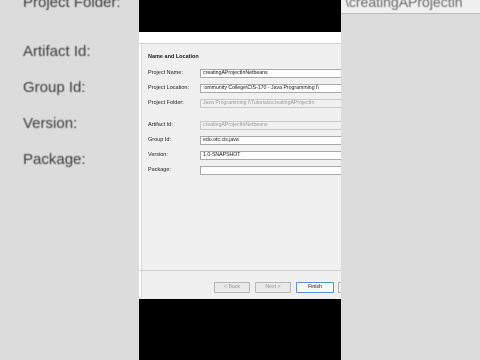 The image size is (480, 360). I want to click on project-name-field: creatingAProjectInNetbeans, so click(270, 73).